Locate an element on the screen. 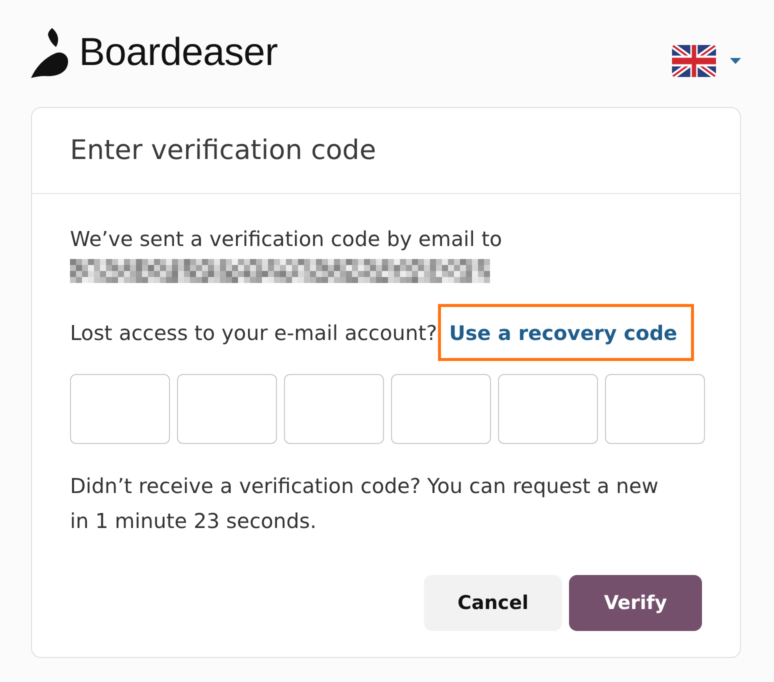 This screenshot has width=774, height=682. recovery-prompt: Lost access to your e-mail account? is located at coordinates (254, 332).